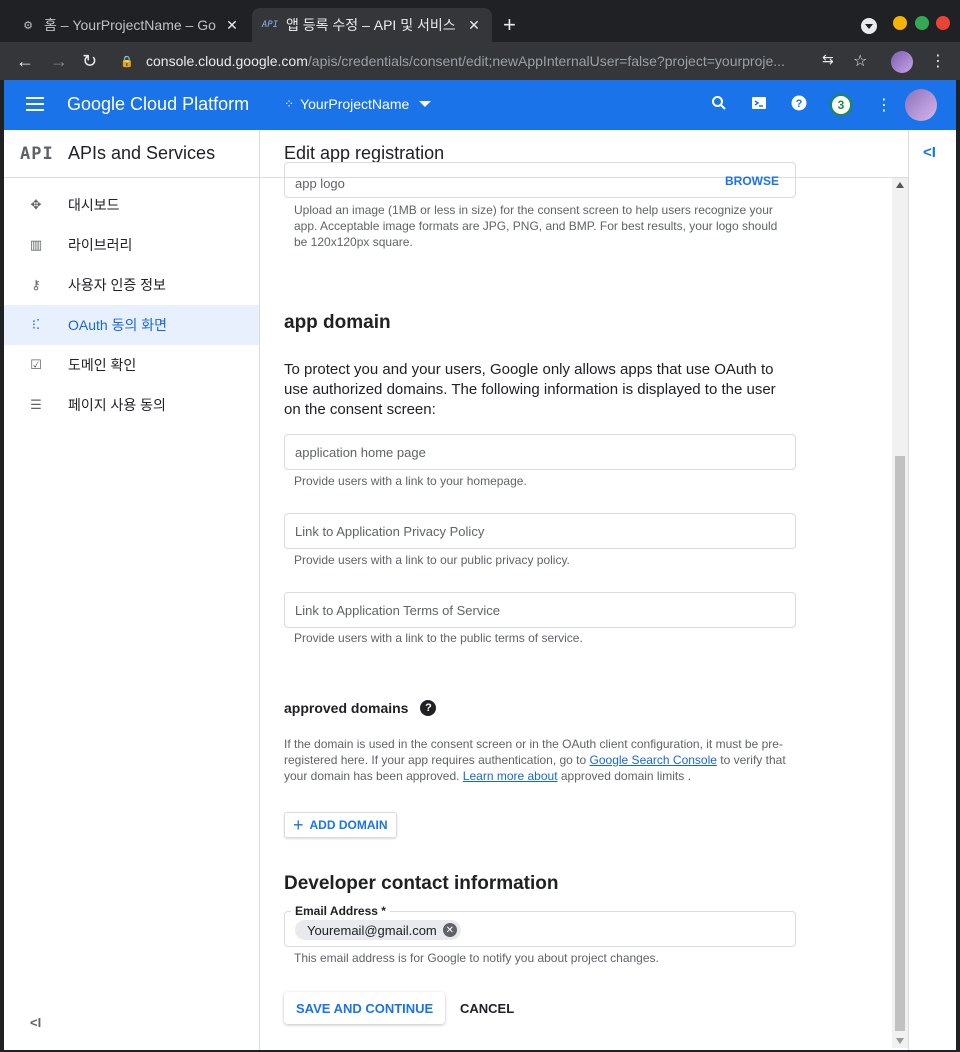  What do you see at coordinates (900, 185) in the screenshot?
I see `scroll-up-arrow-icon` at bounding box center [900, 185].